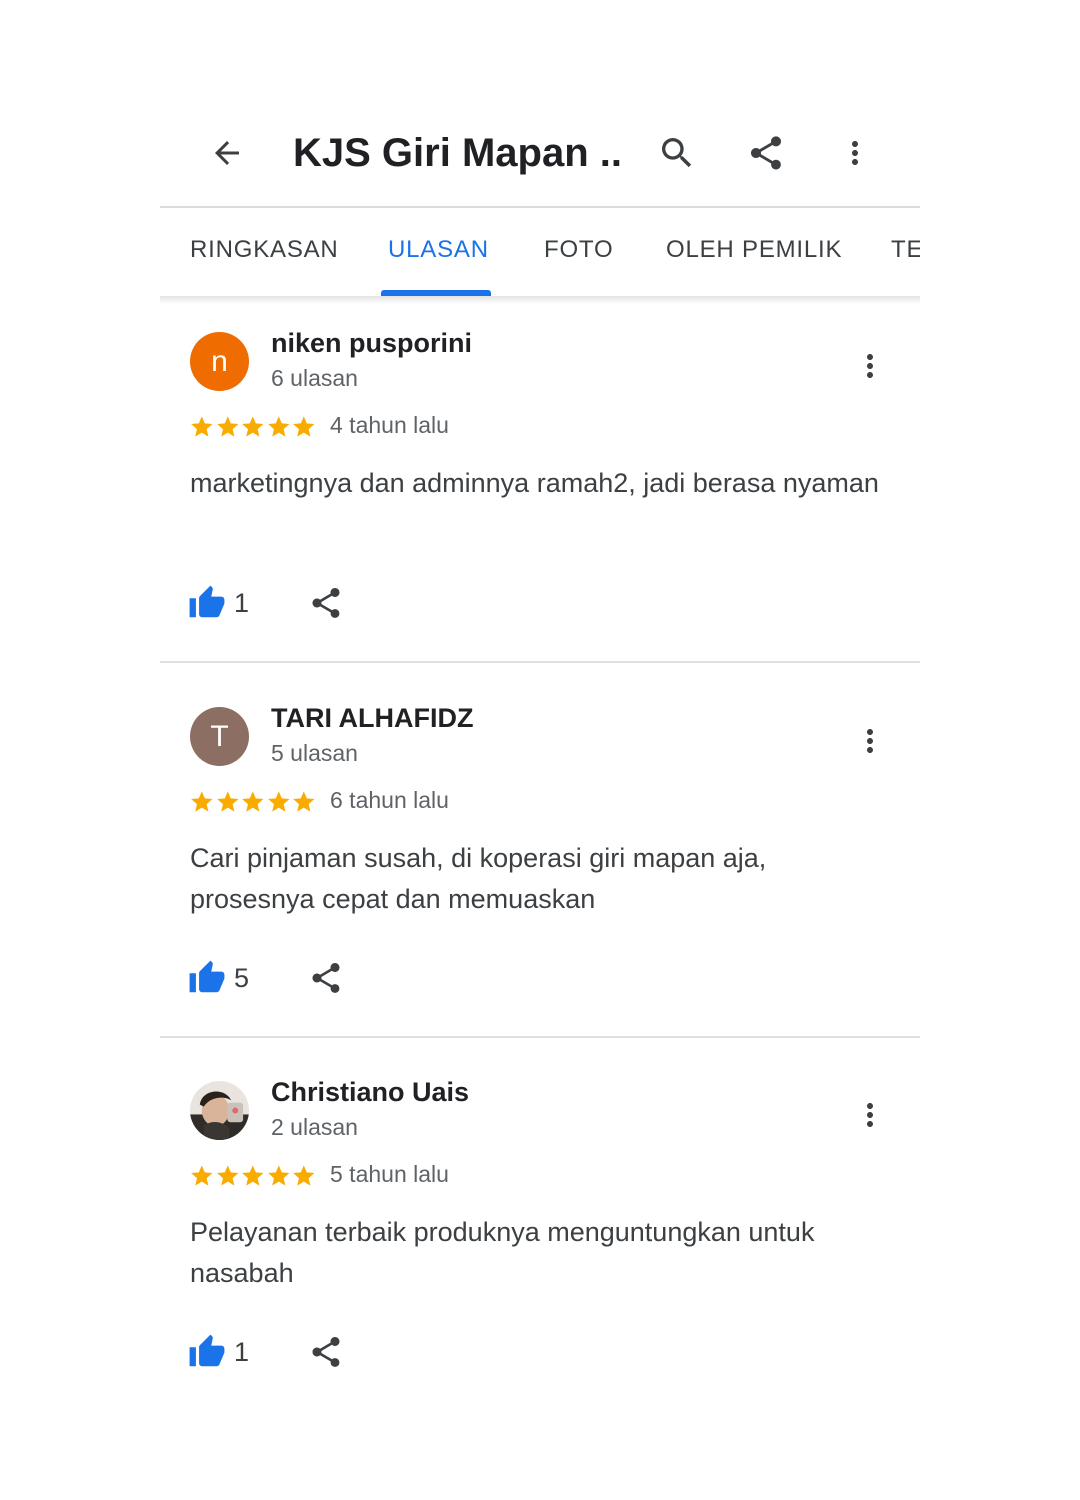  I want to click on search-button, so click(677, 153).